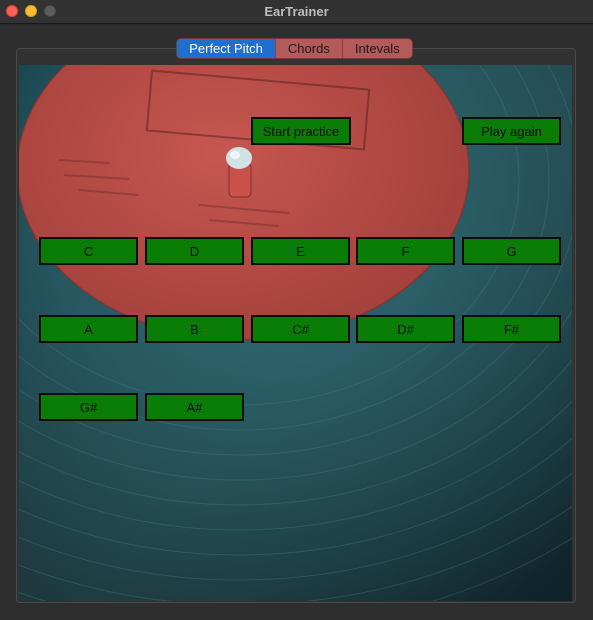 The width and height of the screenshot is (593, 620). What do you see at coordinates (309, 48) in the screenshot?
I see `tab-chords: Chords` at bounding box center [309, 48].